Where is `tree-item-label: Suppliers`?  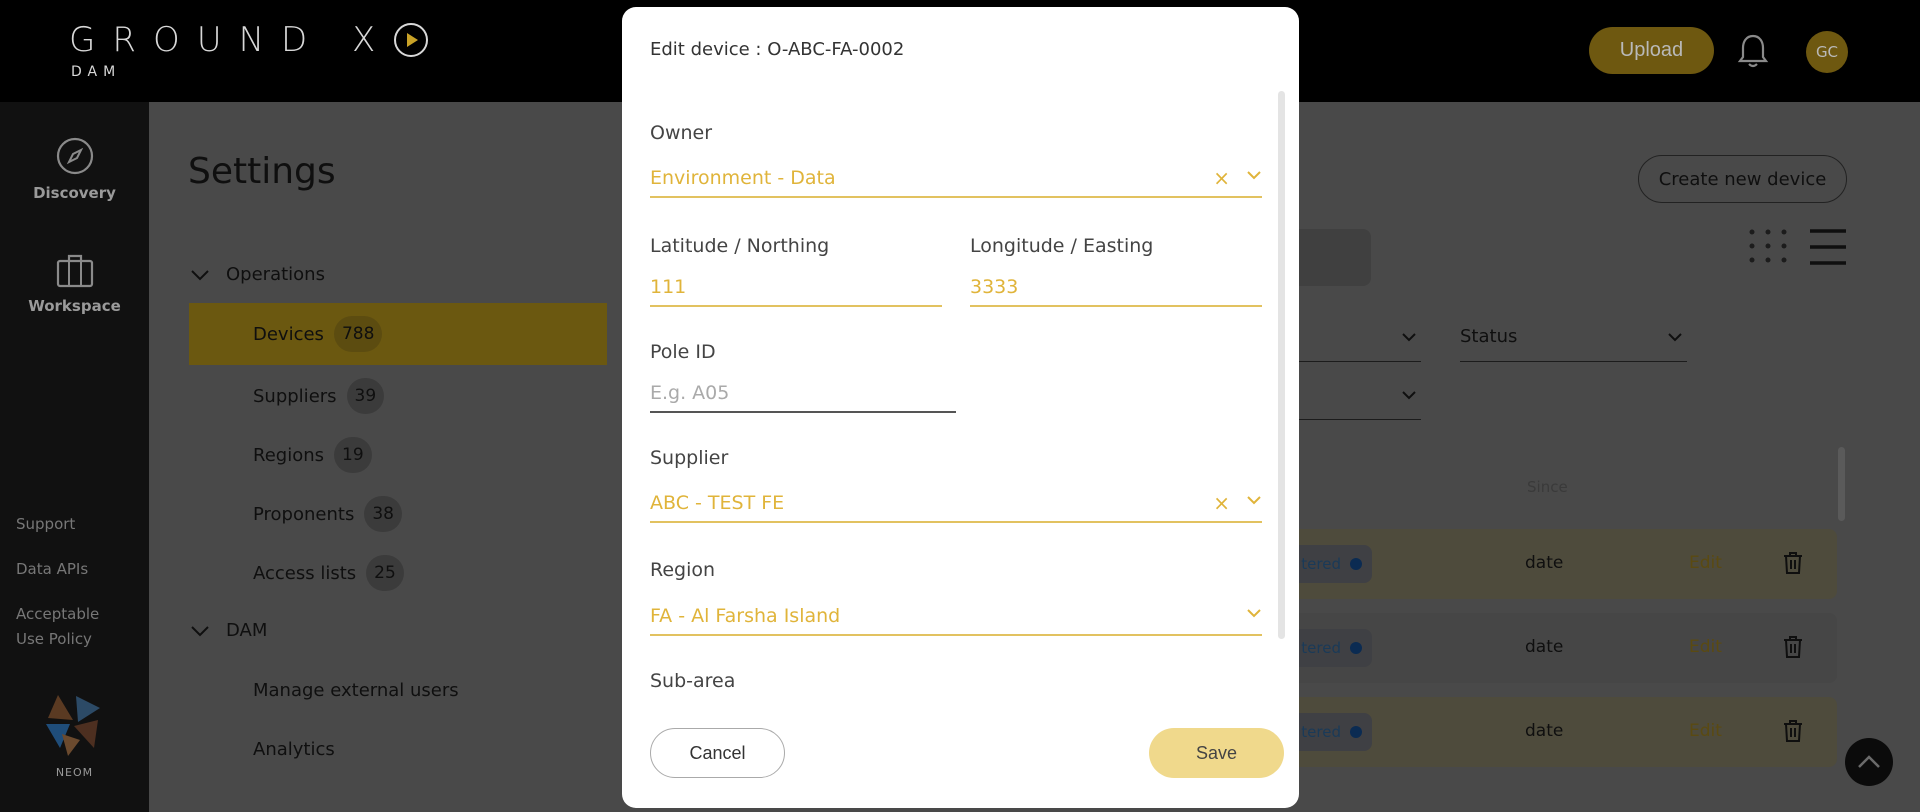
tree-item-label: Suppliers is located at coordinates (295, 396).